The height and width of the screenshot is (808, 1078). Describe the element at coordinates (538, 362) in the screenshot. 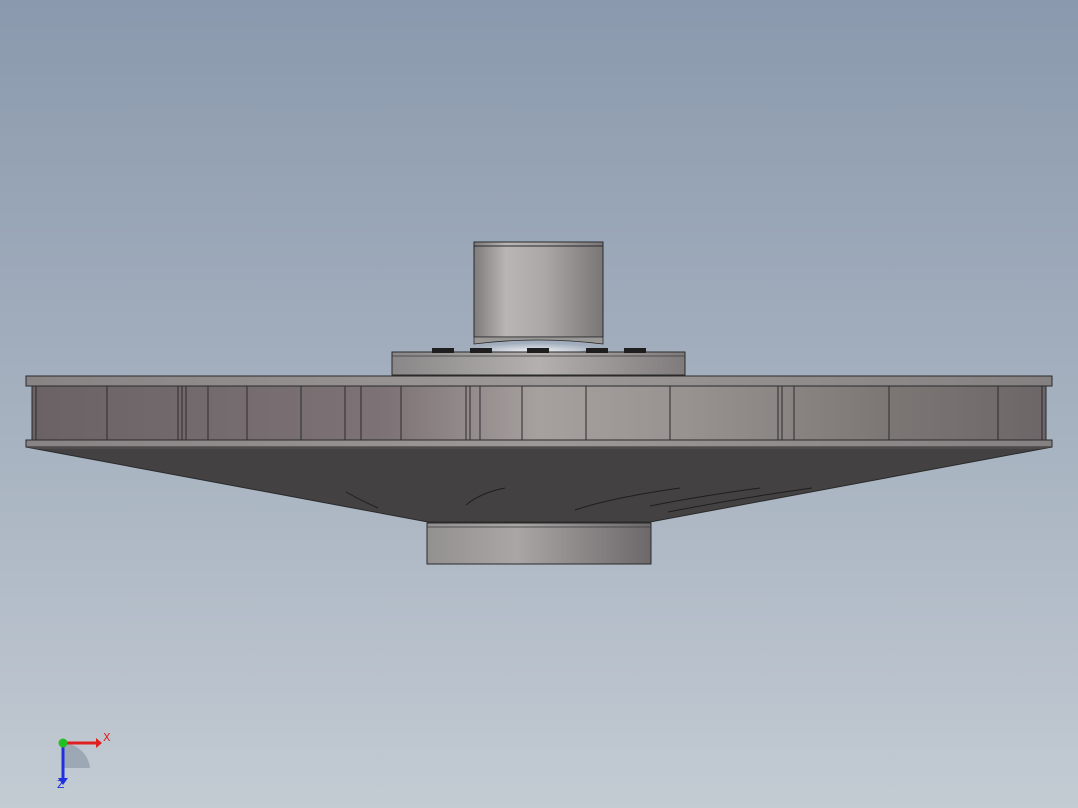

I see `hub-flange` at that location.